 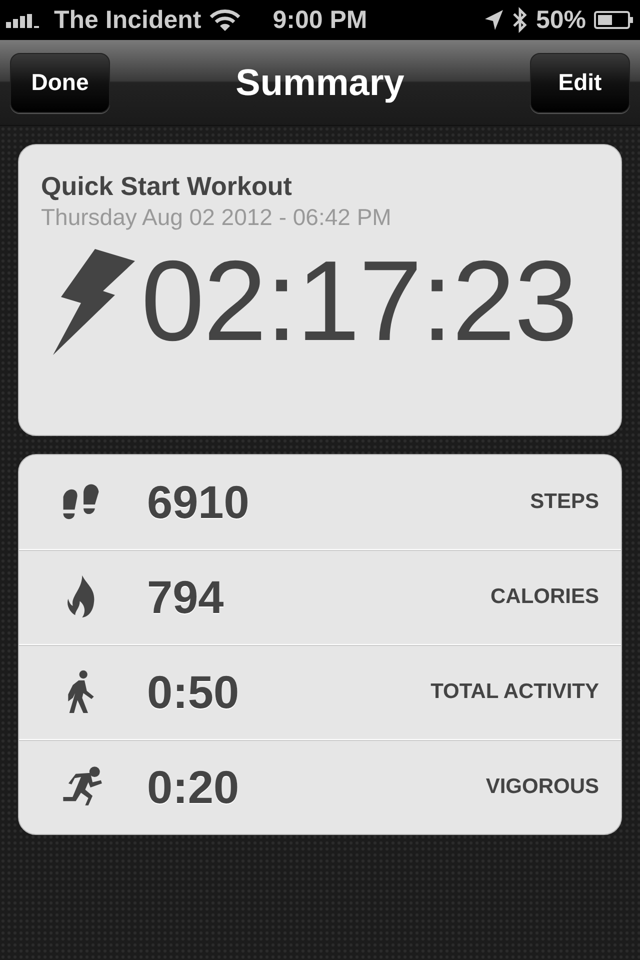 I want to click on workout-duration: 02:17:23, so click(x=359, y=302).